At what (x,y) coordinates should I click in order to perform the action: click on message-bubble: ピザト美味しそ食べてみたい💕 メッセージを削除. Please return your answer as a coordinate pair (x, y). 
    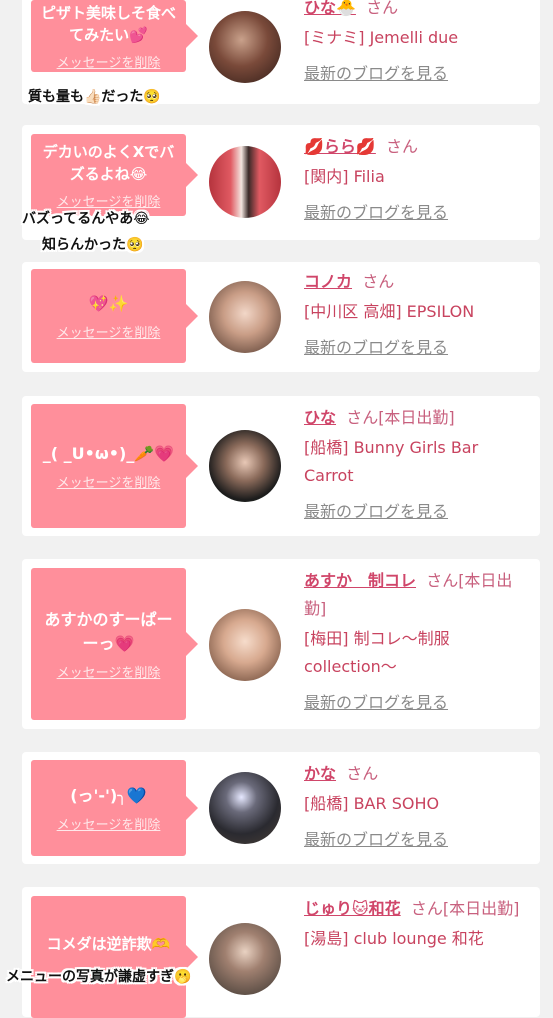
    Looking at the image, I should click on (114, 36).